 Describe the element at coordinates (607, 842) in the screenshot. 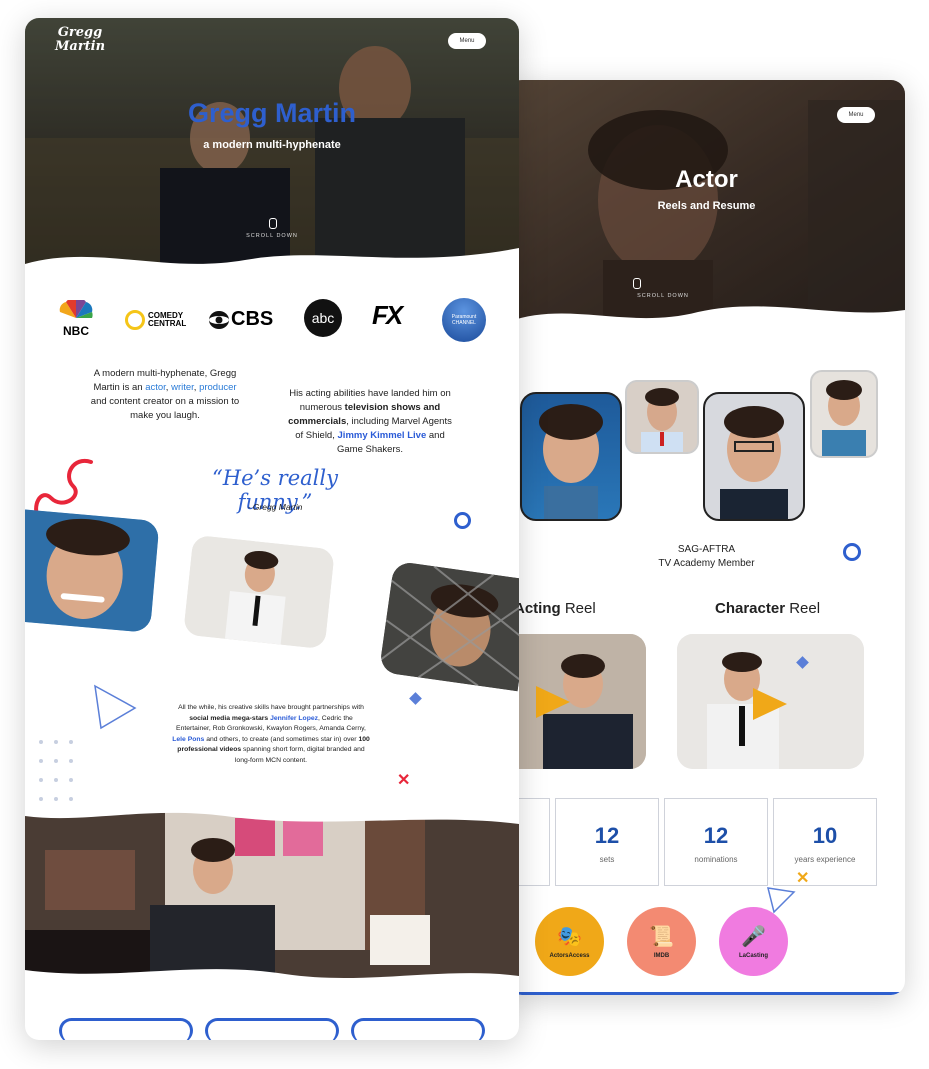

I see `stat-box-sets: 12 sets` at that location.